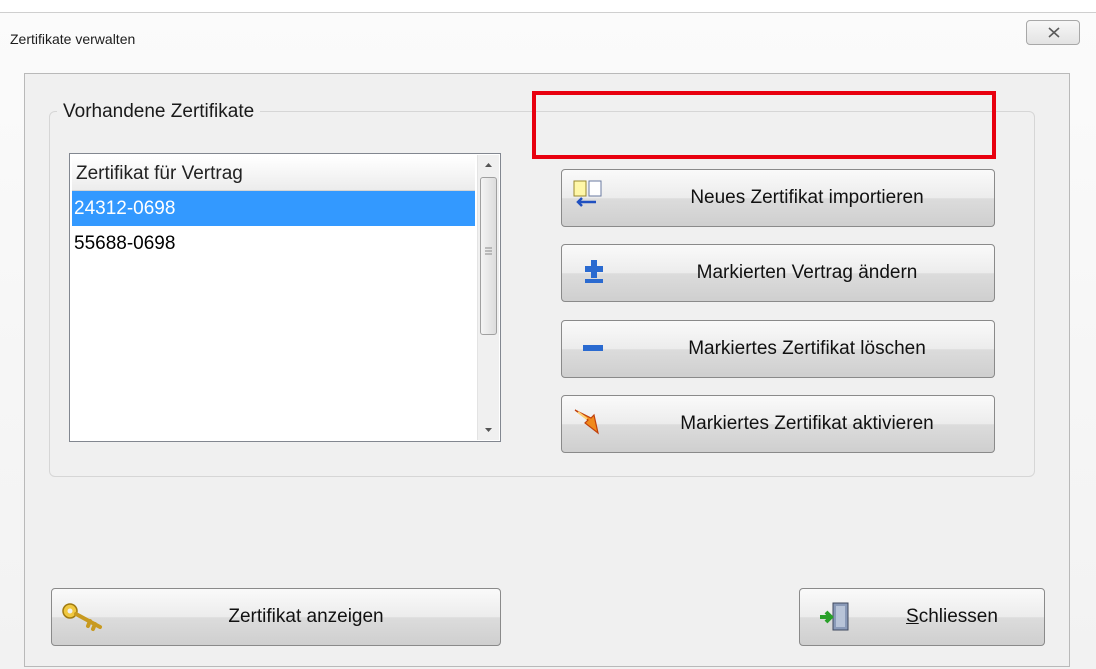  I want to click on scroll-down-button, so click(488, 430).